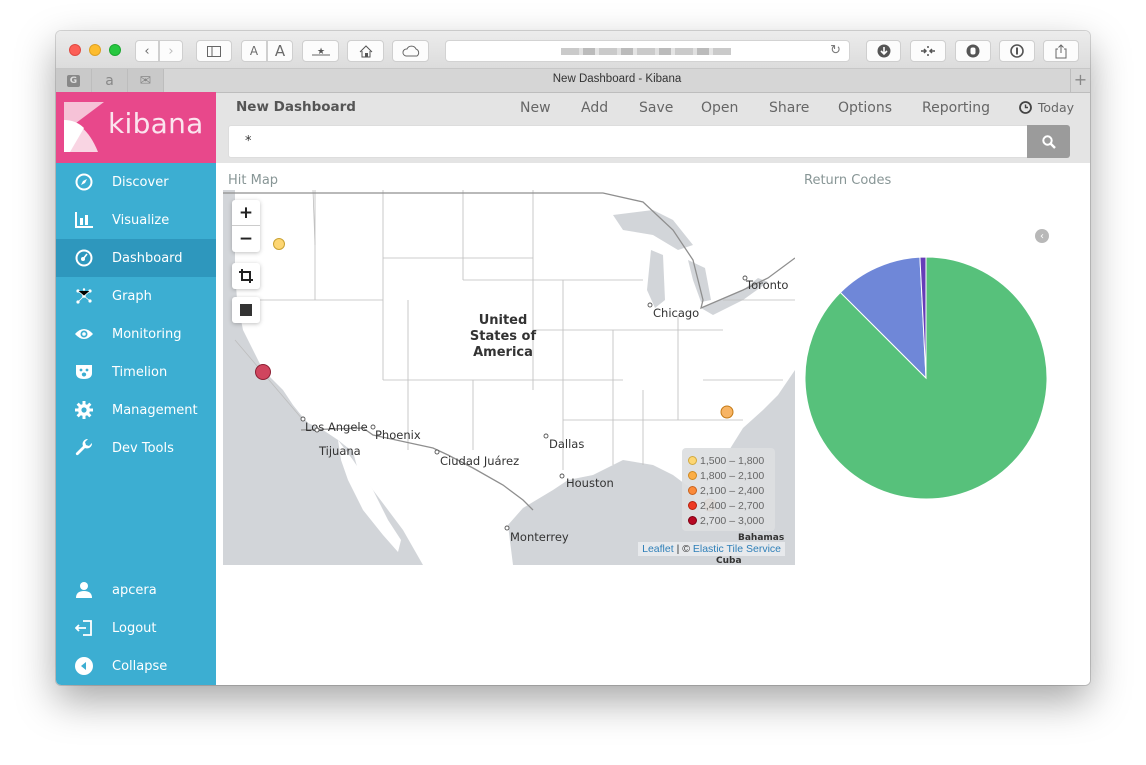  What do you see at coordinates (728, 520) in the screenshot?
I see `legend-item: 2,700 – 3,000` at bounding box center [728, 520].